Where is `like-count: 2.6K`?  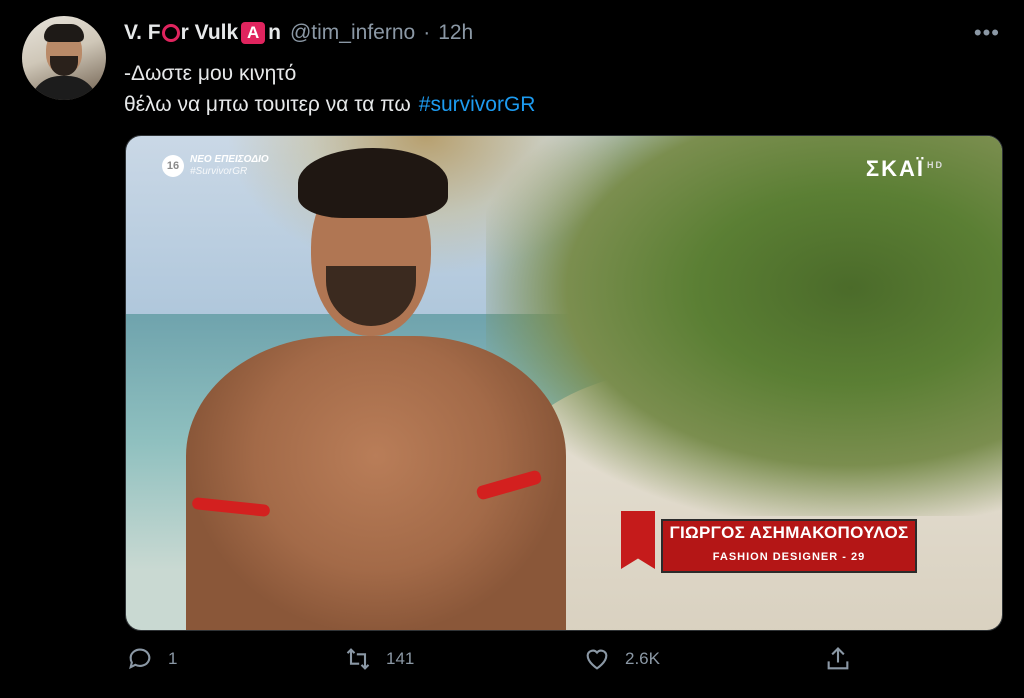 like-count: 2.6K is located at coordinates (642, 658).